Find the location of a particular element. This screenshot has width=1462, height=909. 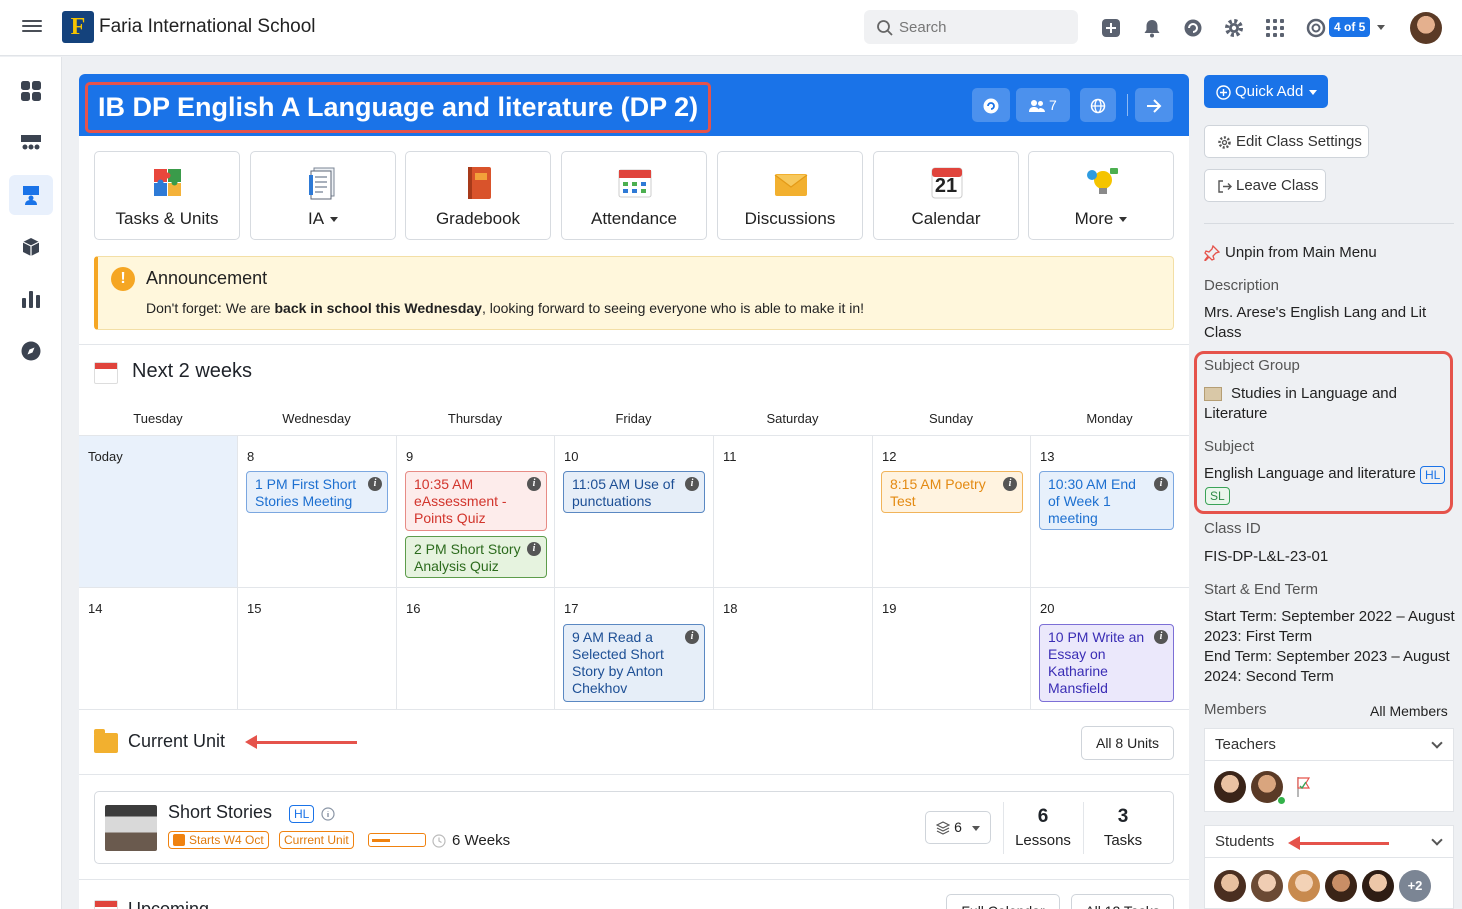

teacher-avatar is located at coordinates (1230, 787).